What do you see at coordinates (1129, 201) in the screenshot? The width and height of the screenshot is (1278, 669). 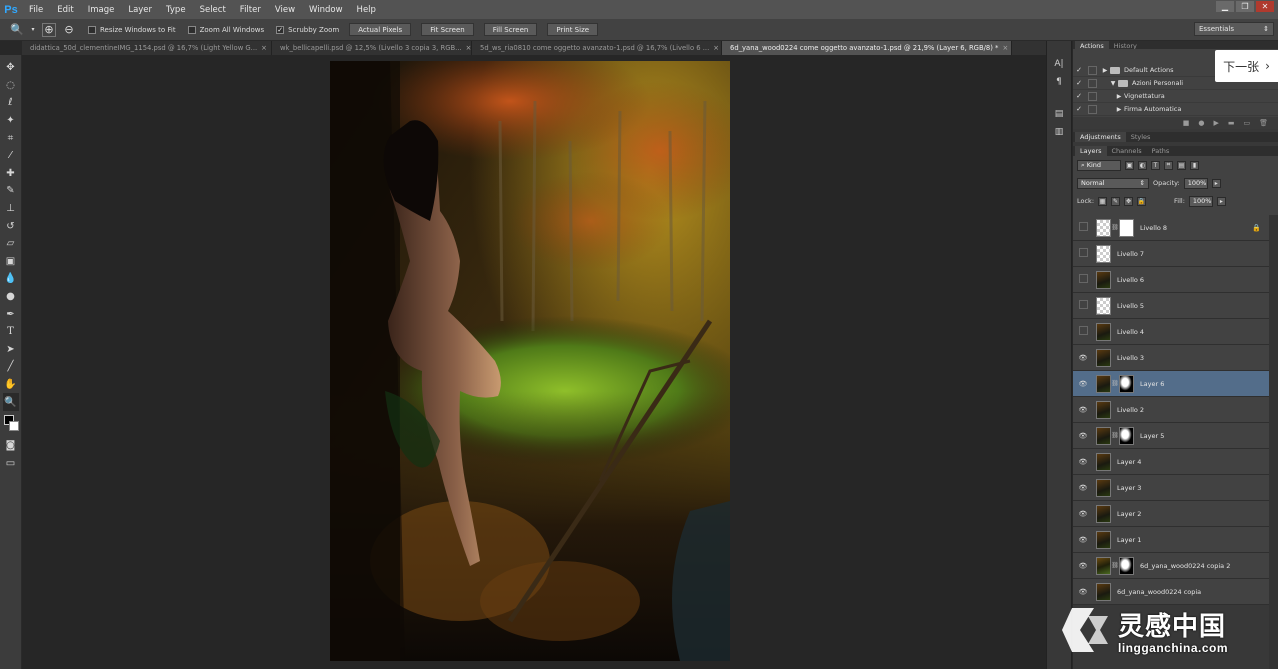 I see `lock-position-icon: ✥` at bounding box center [1129, 201].